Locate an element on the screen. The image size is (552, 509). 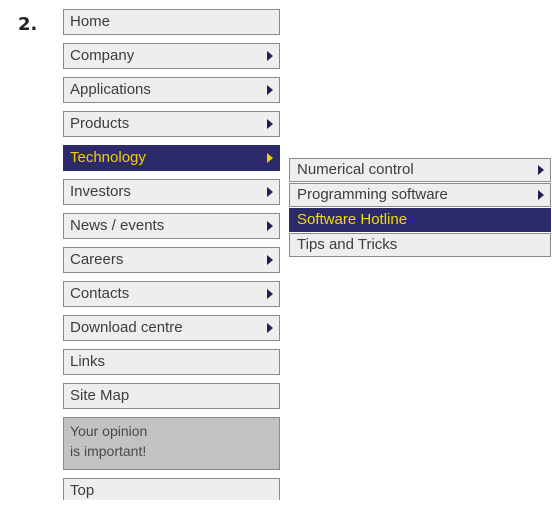
menu-item-technology: Technology is located at coordinates (171, 158).